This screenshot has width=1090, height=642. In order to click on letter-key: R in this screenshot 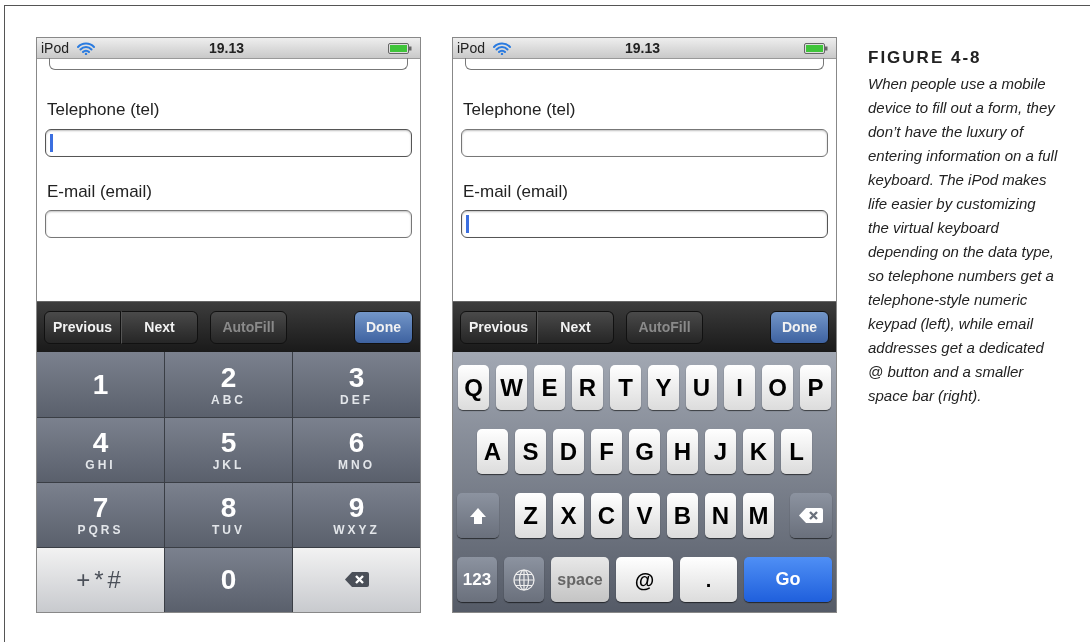, I will do `click(587, 388)`.